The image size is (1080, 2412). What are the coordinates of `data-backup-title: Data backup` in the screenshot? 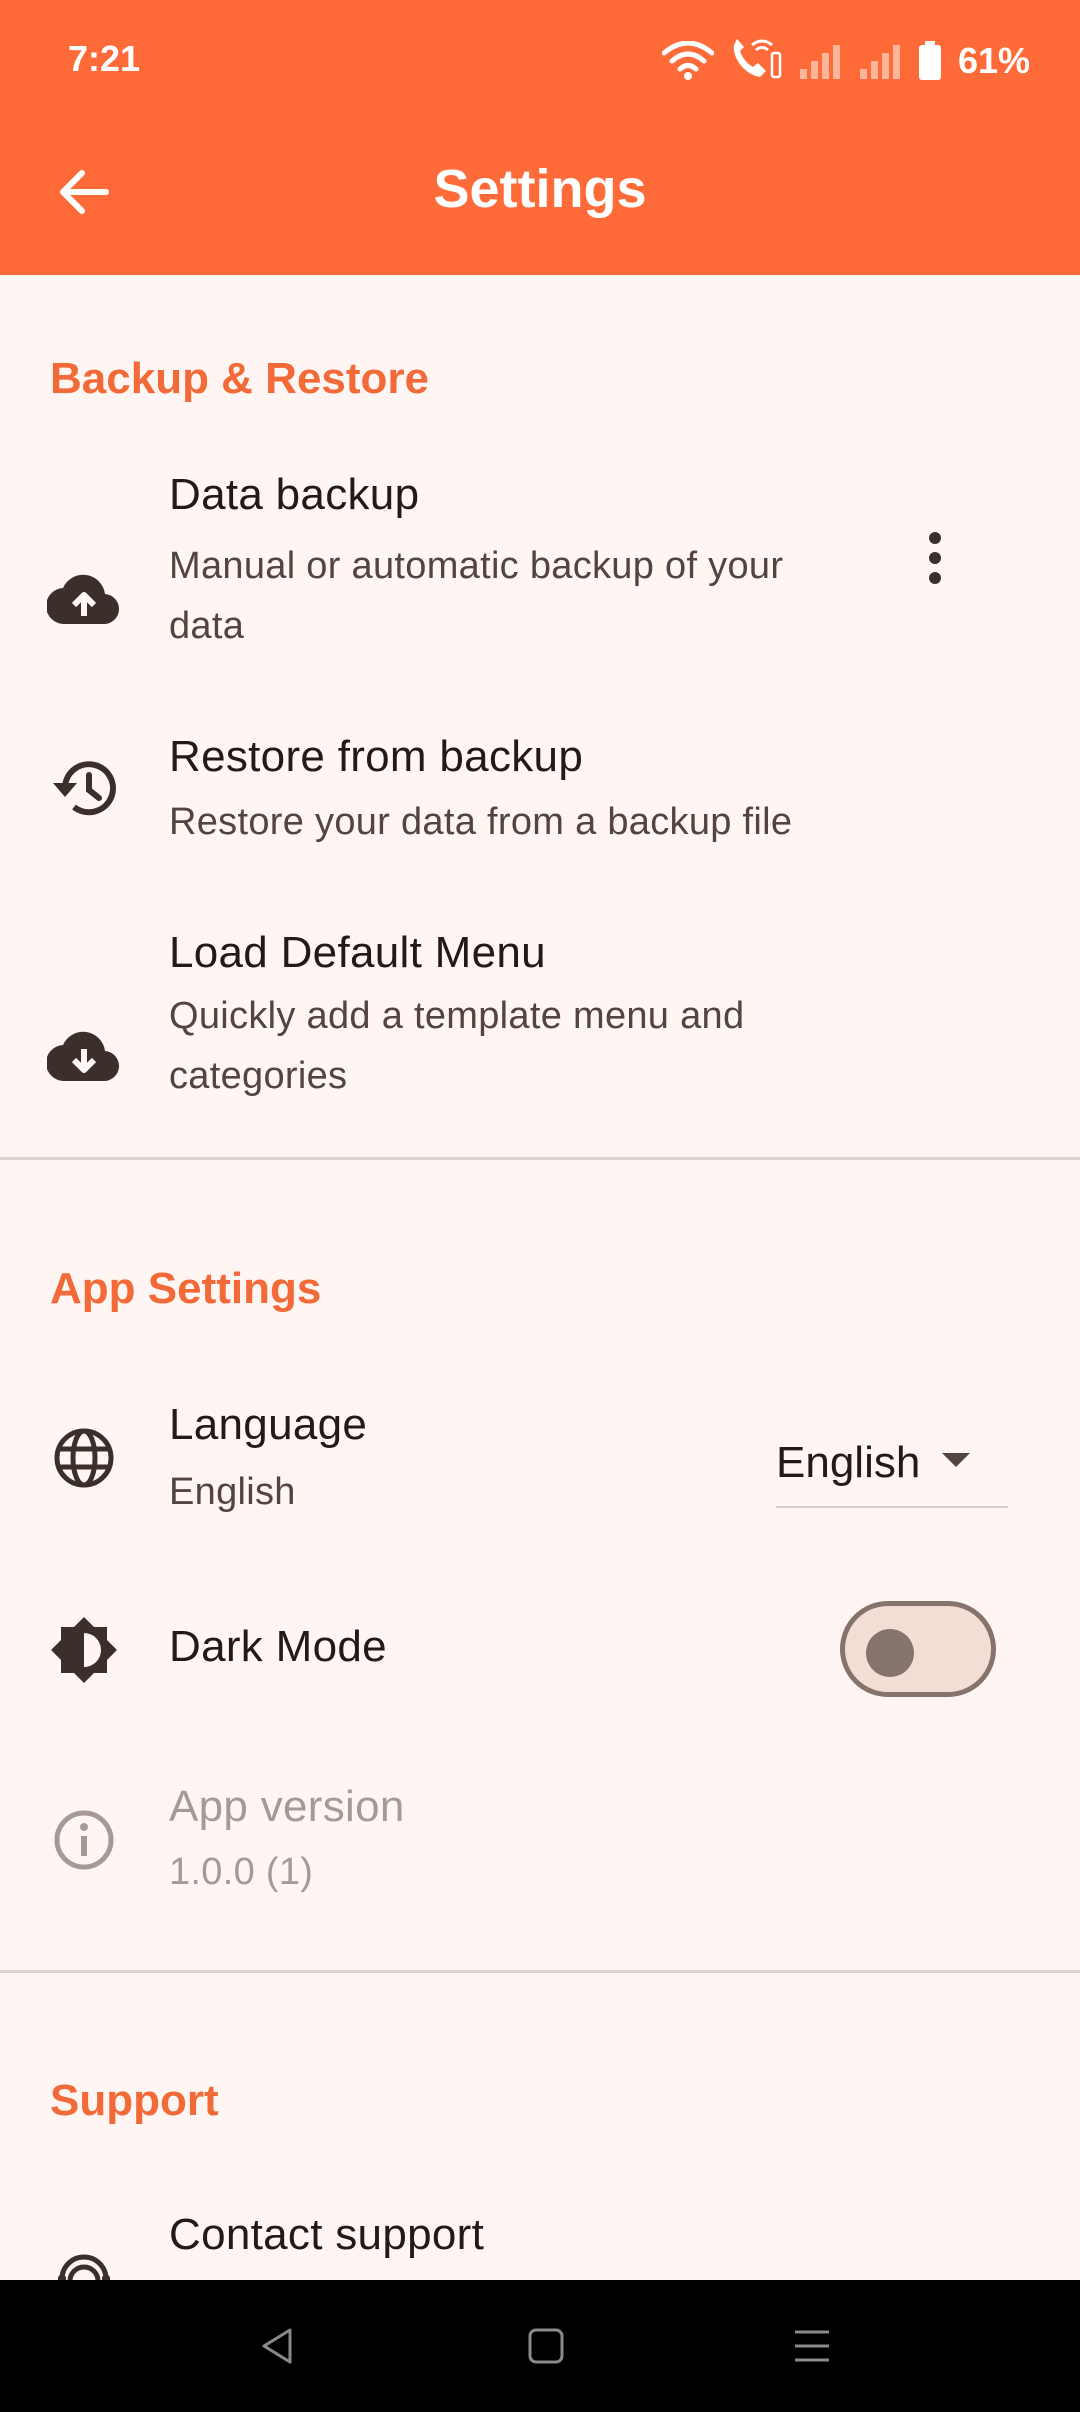 It's located at (294, 494).